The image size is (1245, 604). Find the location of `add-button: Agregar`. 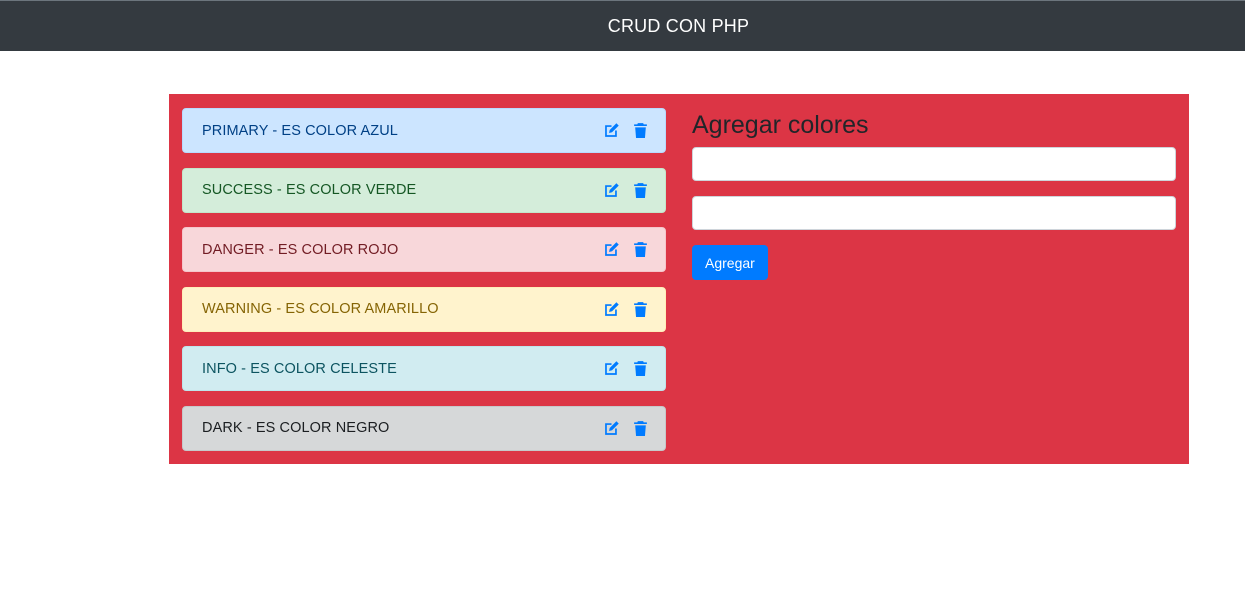

add-button: Agregar is located at coordinates (730, 262).